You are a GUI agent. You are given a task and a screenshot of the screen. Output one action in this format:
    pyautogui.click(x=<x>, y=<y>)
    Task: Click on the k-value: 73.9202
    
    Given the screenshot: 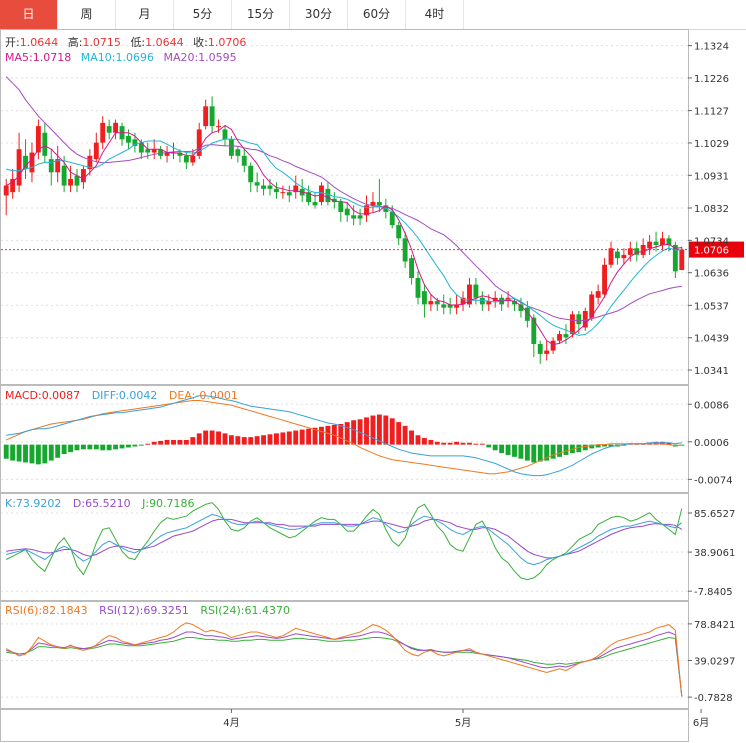 What is the action you would take?
    pyautogui.click(x=39, y=503)
    